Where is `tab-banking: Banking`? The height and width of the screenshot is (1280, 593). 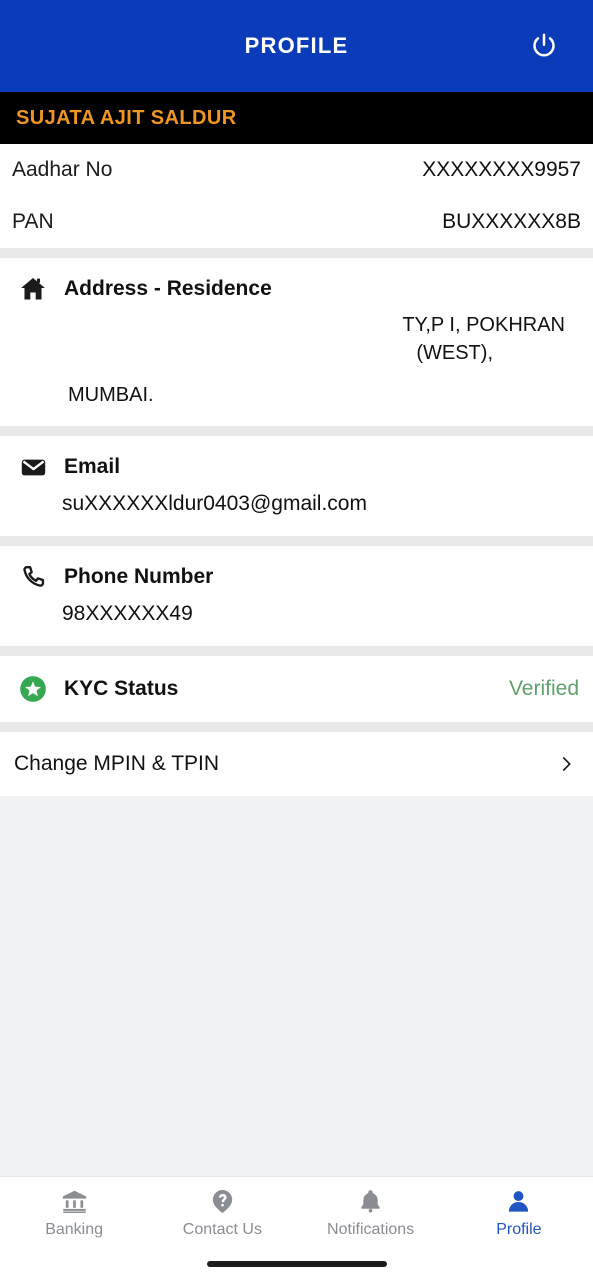
tab-banking: Banking is located at coordinates (74, 1213).